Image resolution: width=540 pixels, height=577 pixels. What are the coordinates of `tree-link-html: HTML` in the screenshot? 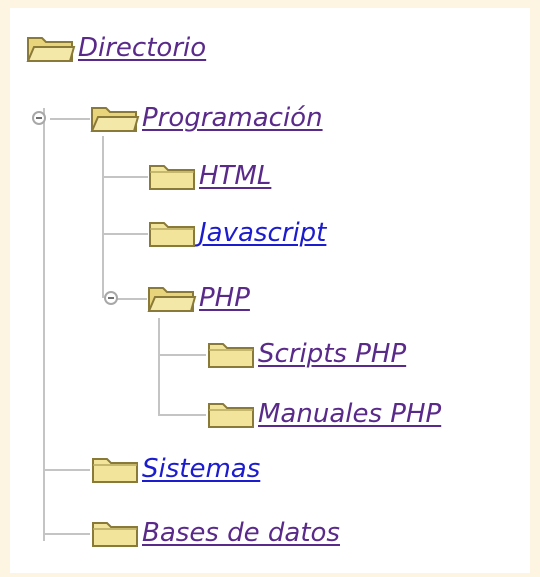 It's located at (235, 176).